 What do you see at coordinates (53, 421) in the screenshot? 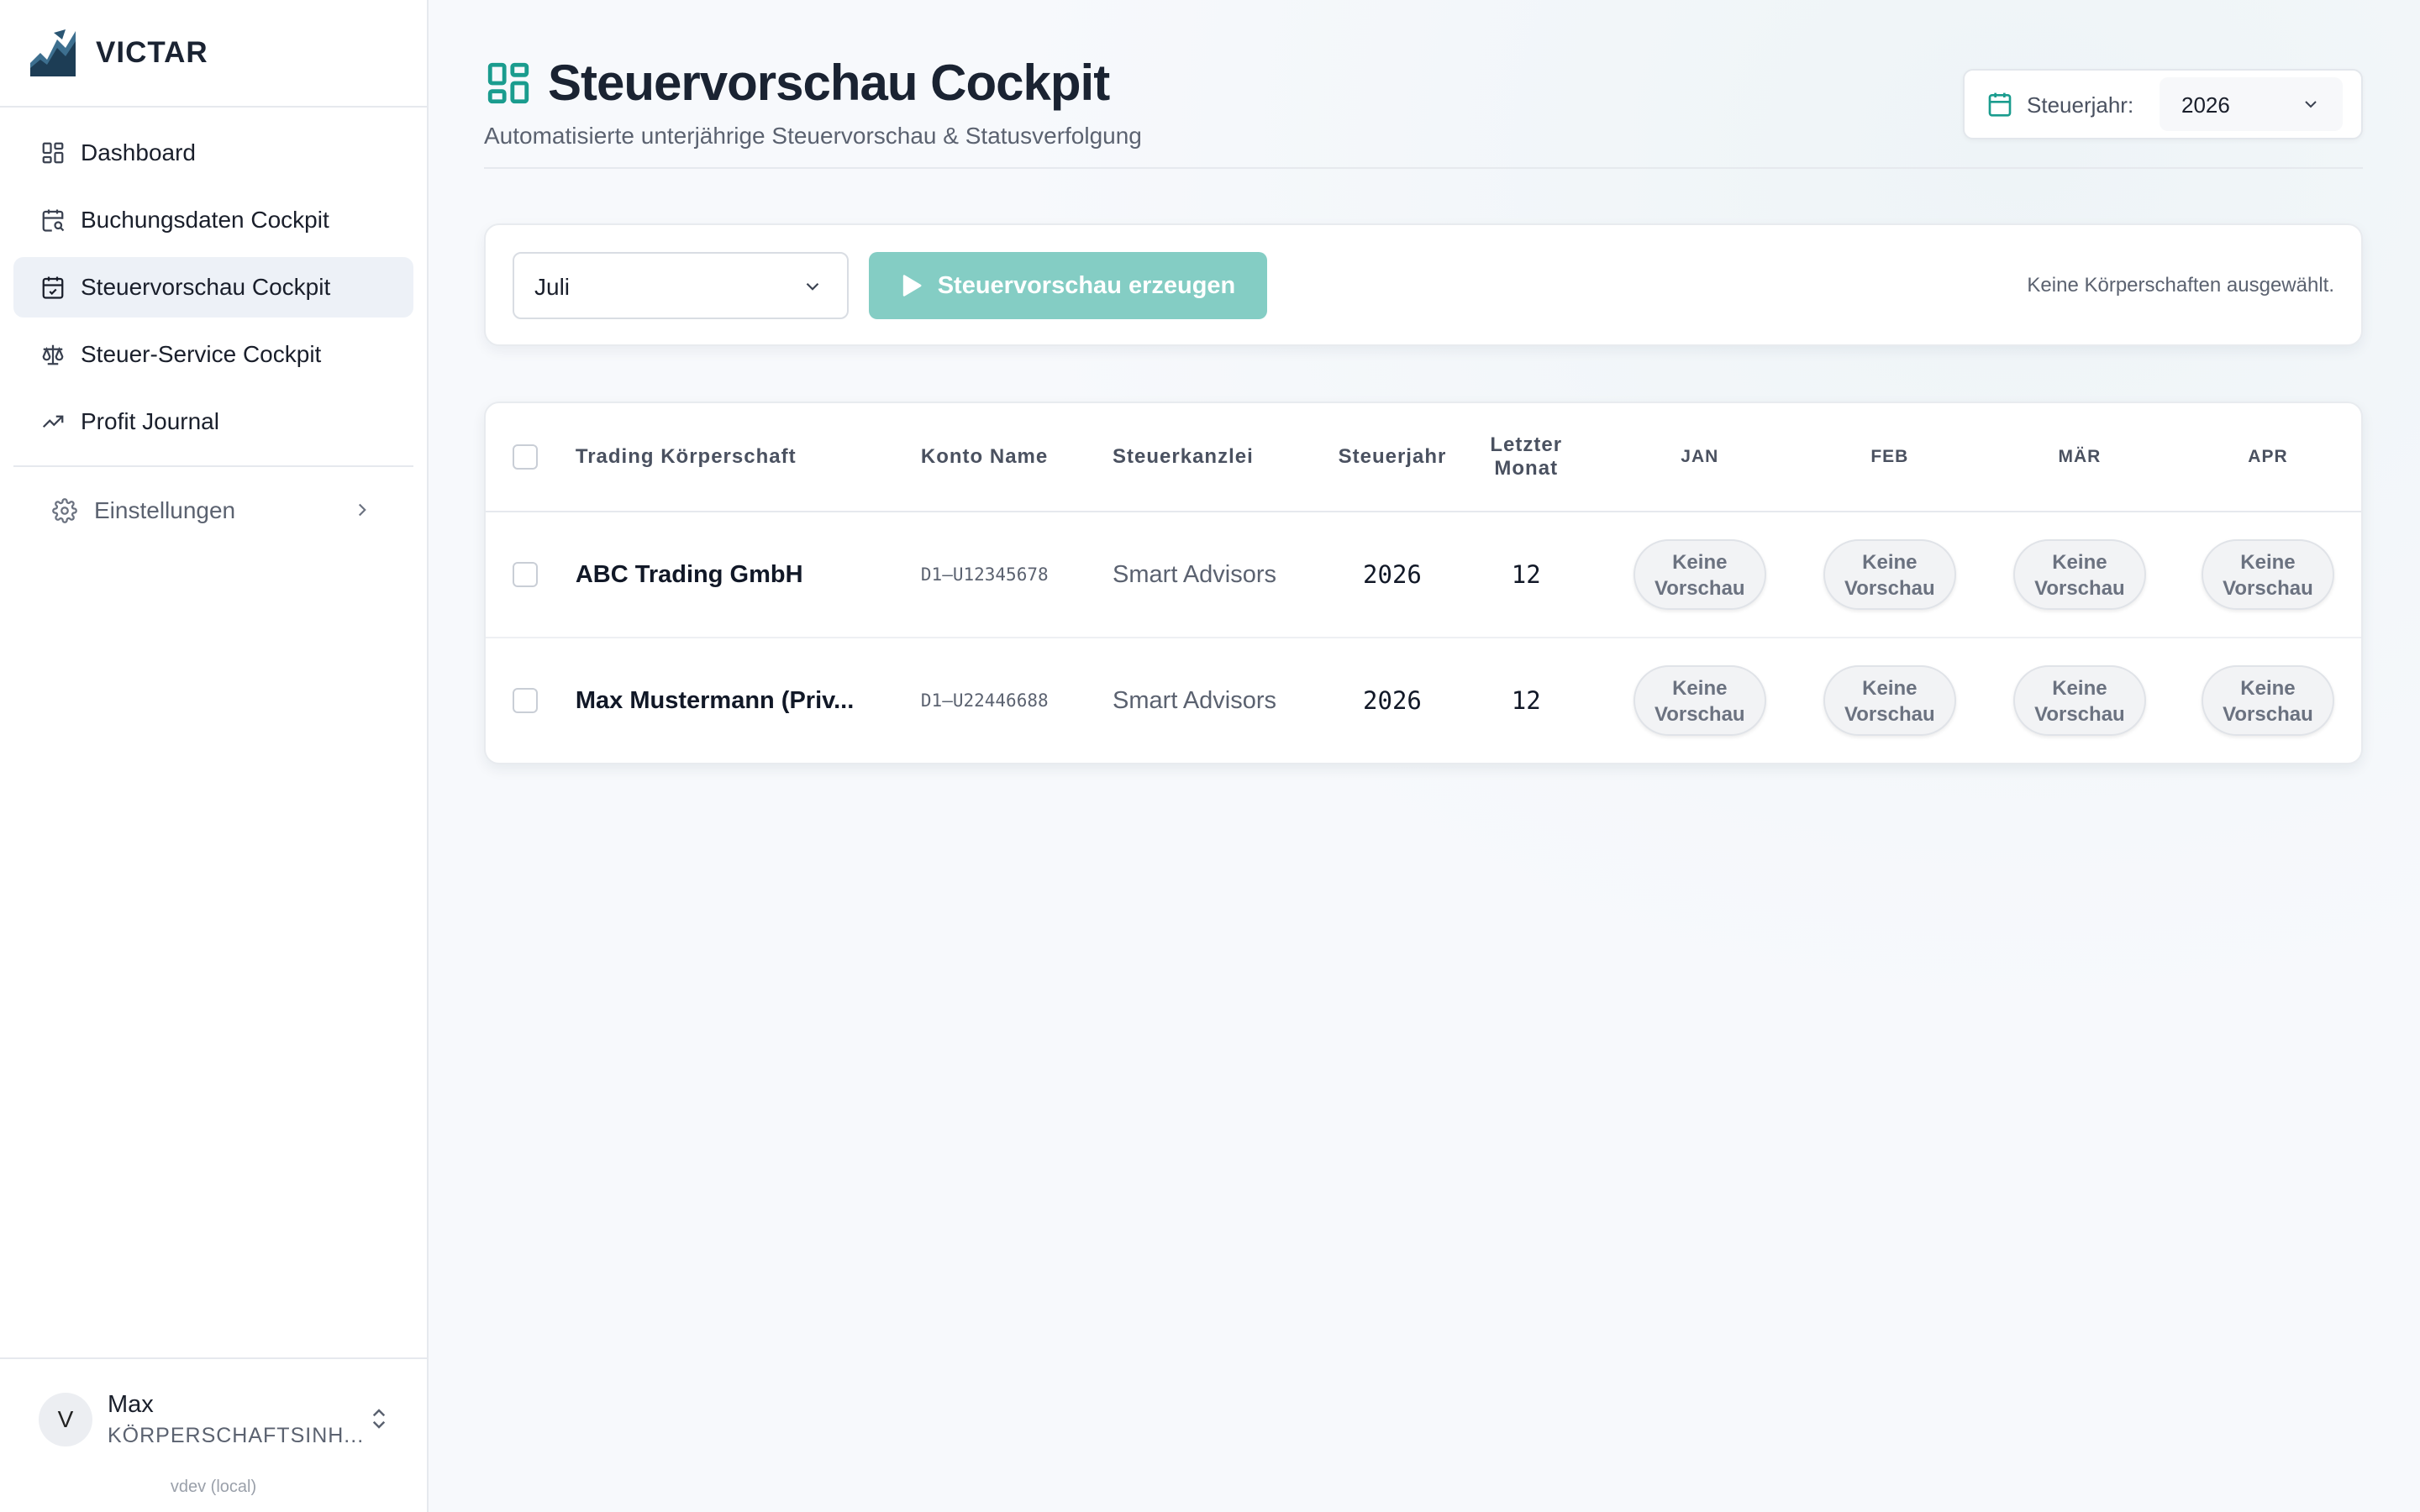
I see `trending-up-icon` at bounding box center [53, 421].